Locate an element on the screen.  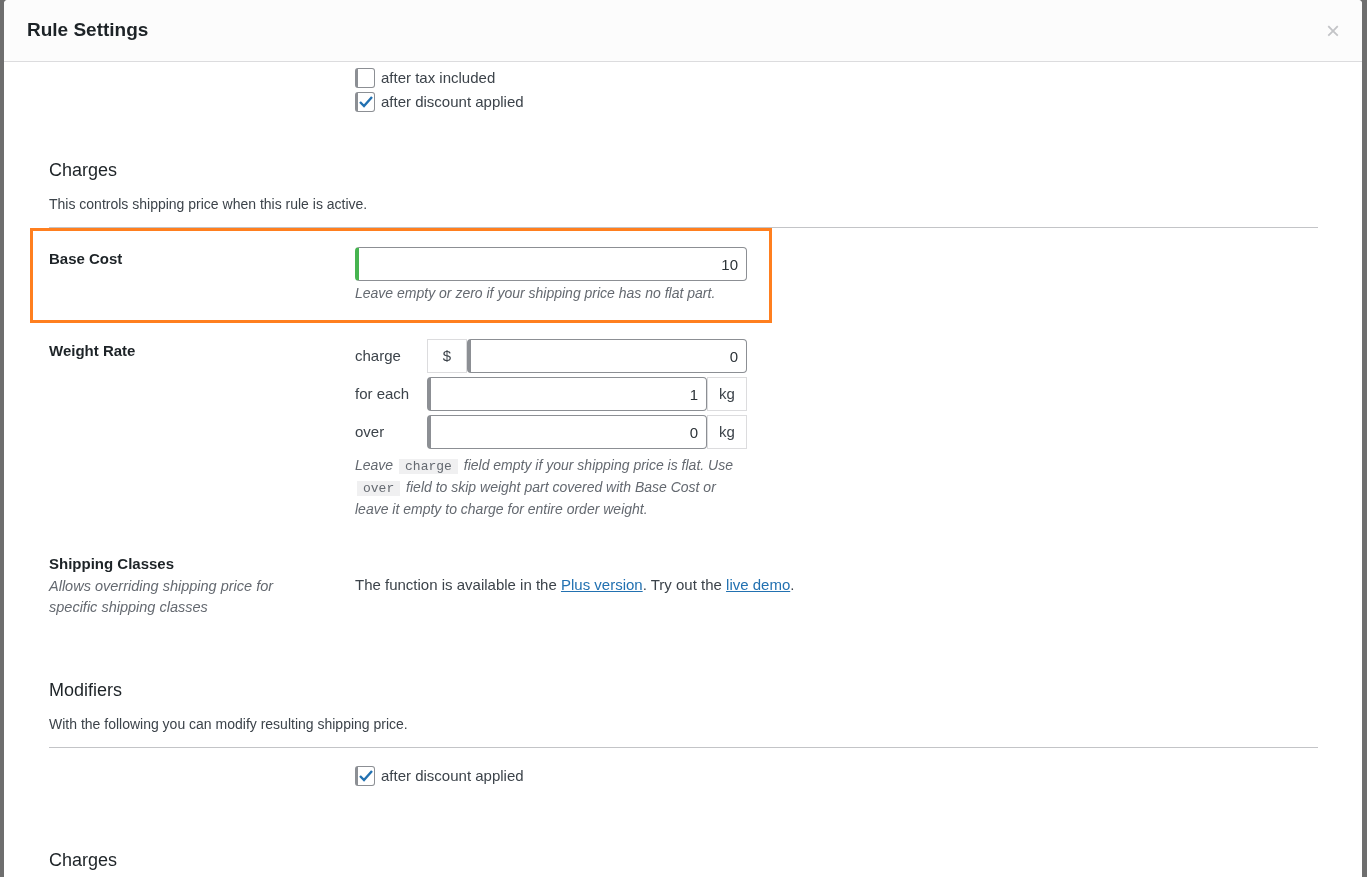
section-description: This controls shipping price when this rule is active. is located at coordinates (209, 204).